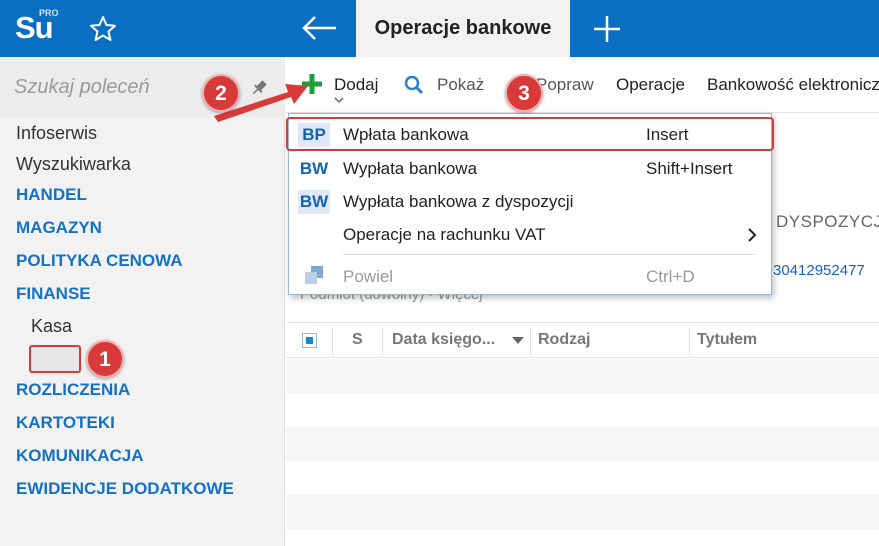 The image size is (879, 546). Describe the element at coordinates (463, 28) in the screenshot. I see `tab-operacje-bankowe: Operacje bankowe` at that location.